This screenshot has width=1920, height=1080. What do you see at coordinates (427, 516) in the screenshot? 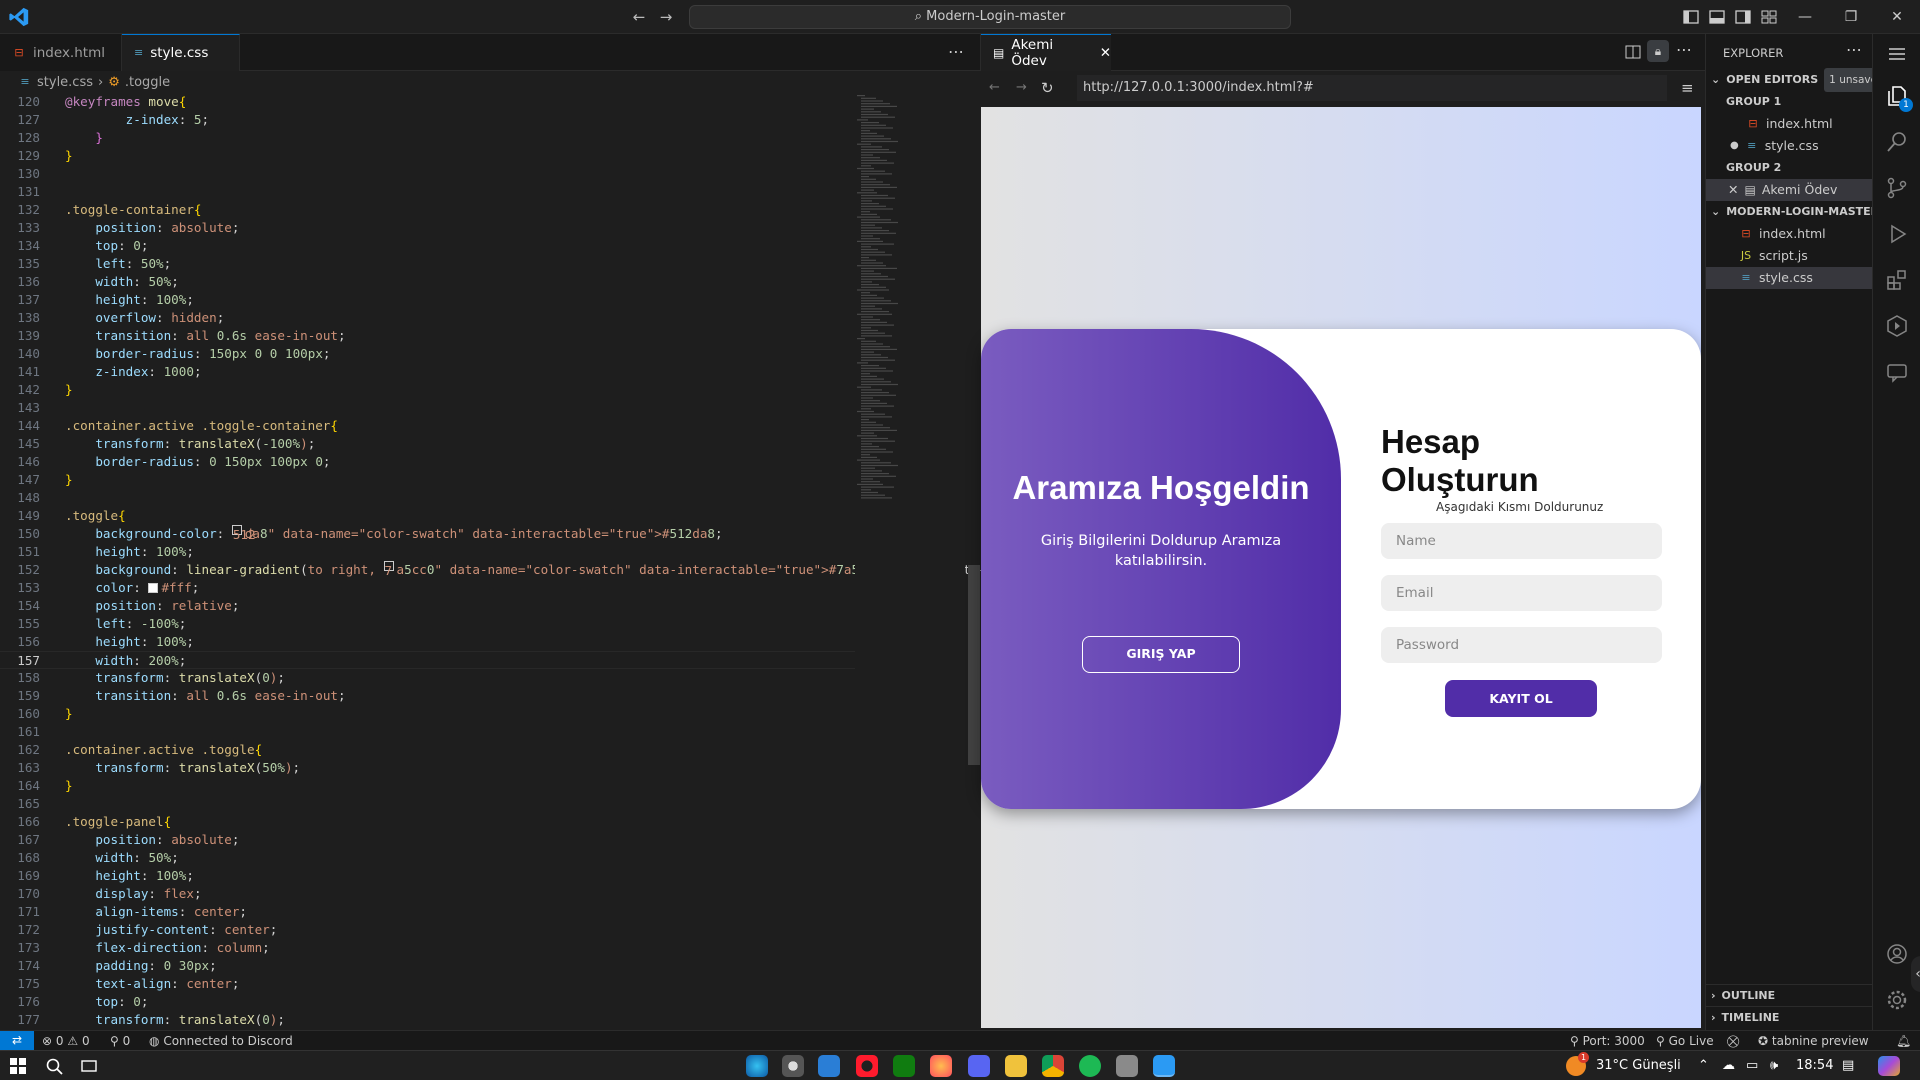
I see `code-line: 149 .toggle{` at bounding box center [427, 516].